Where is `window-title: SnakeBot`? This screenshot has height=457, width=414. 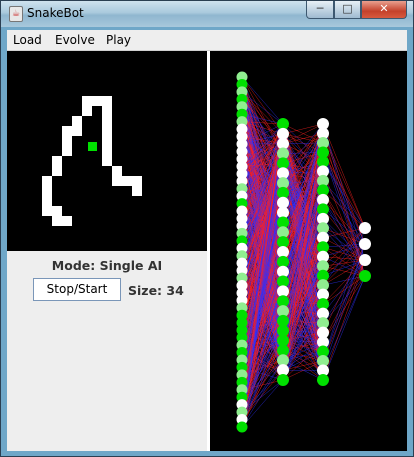 window-title: SnakeBot is located at coordinates (55, 13).